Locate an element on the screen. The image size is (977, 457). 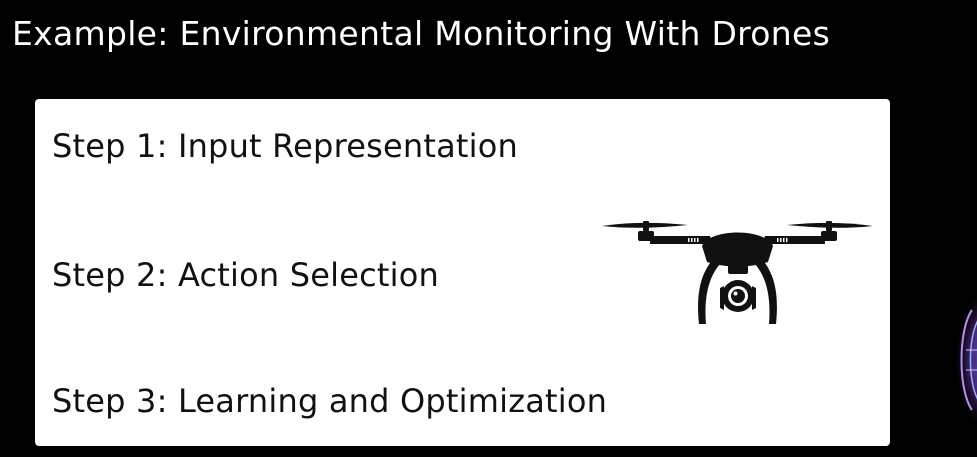
step-1-label: Step 1: Input Representation is located at coordinates (285, 146).